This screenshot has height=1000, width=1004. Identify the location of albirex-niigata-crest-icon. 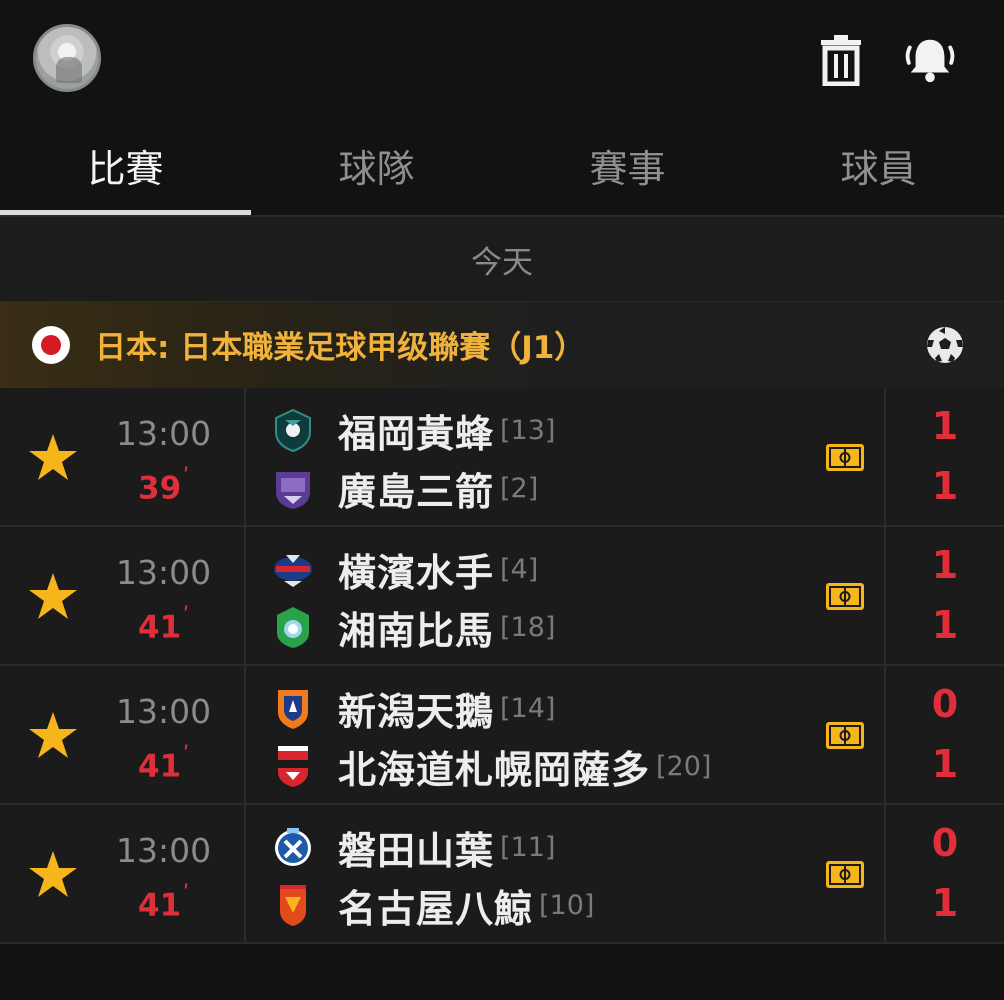
(293, 709).